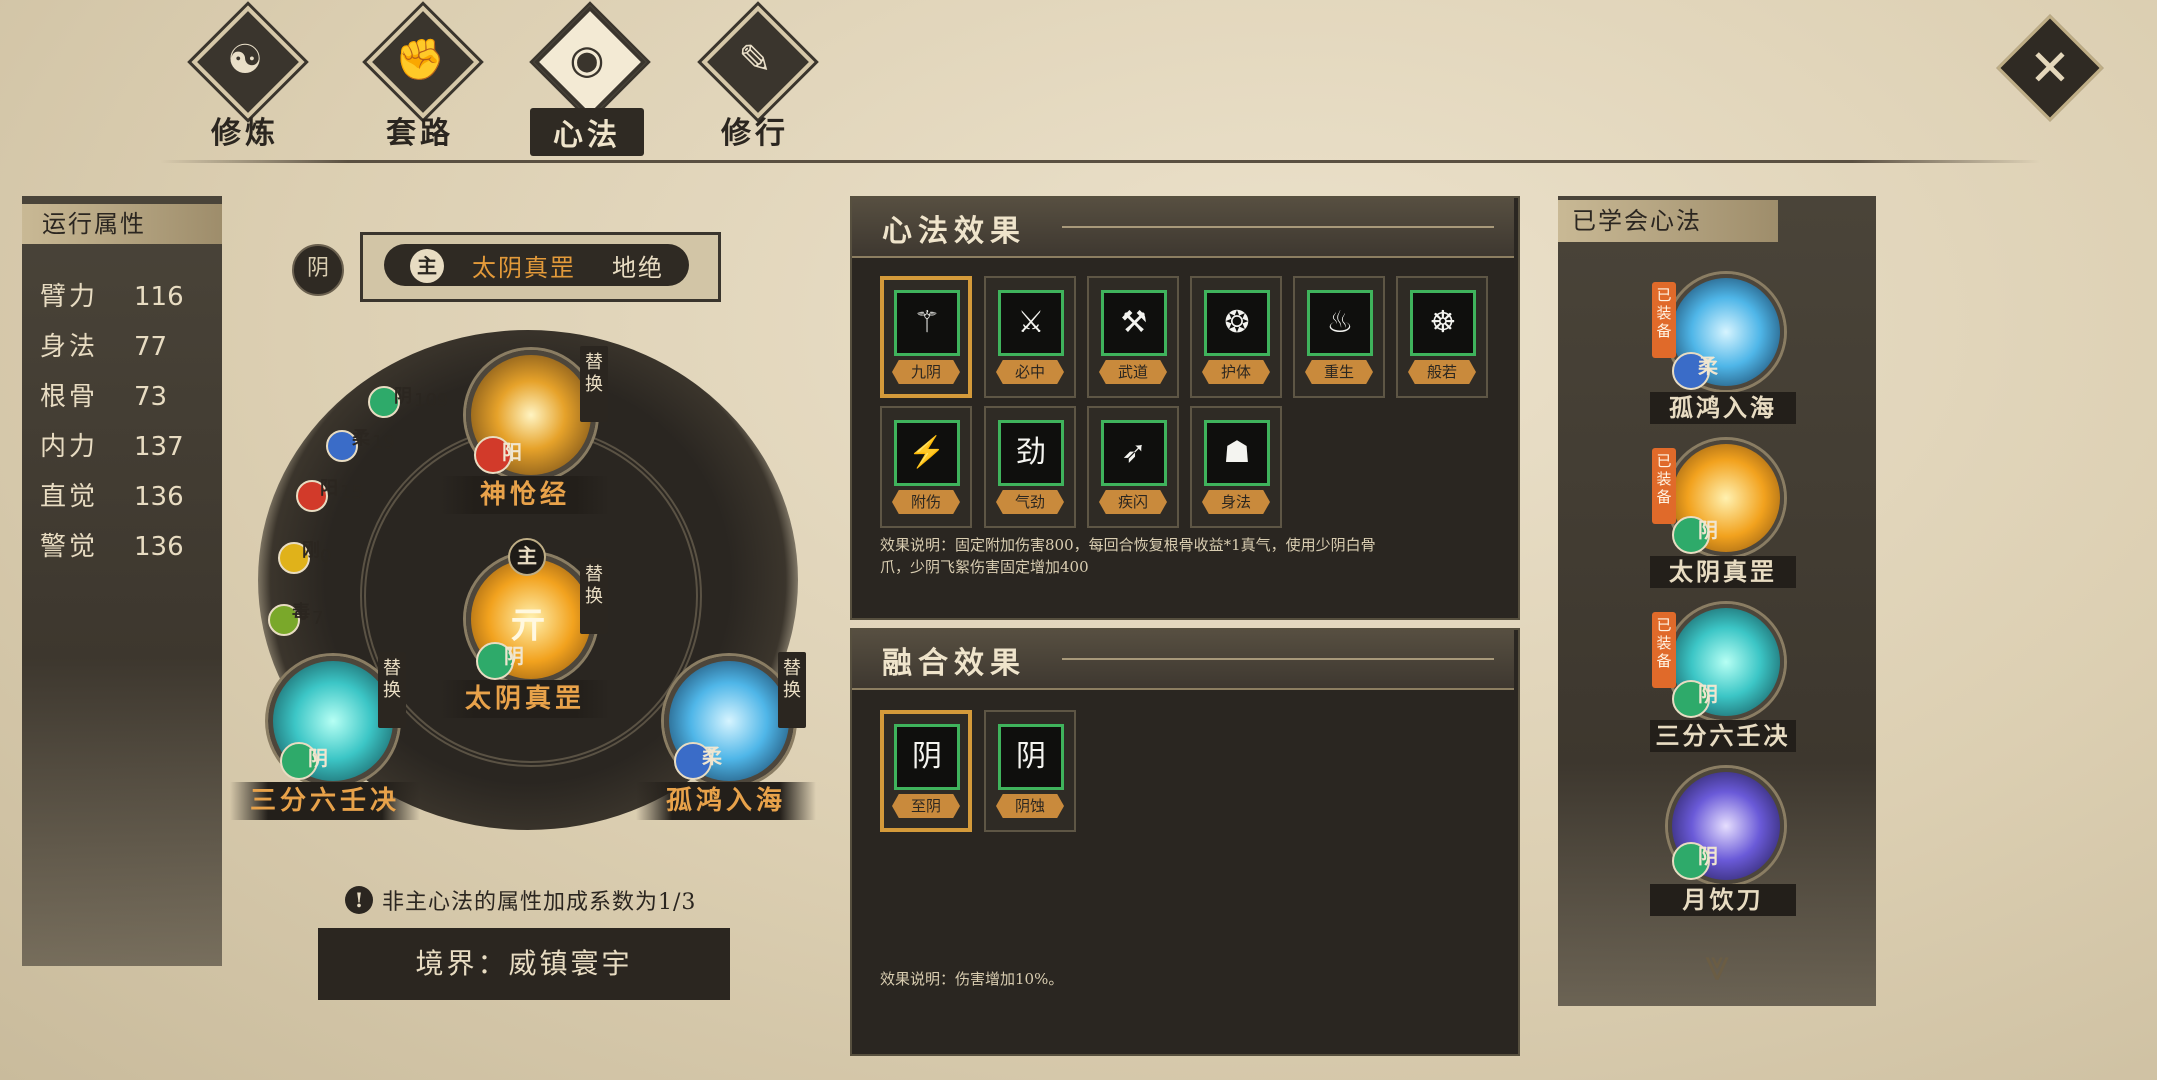  What do you see at coordinates (927, 757) in the screenshot?
I see `yin-seal-icon: 阴` at bounding box center [927, 757].